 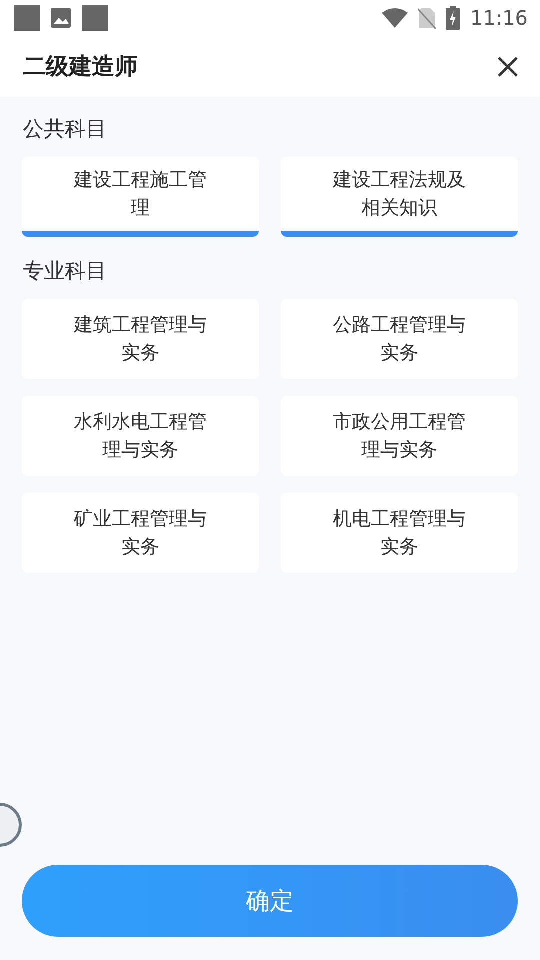 What do you see at coordinates (399, 533) in the screenshot?
I see `subject-card: 机电工程管理与实务` at bounding box center [399, 533].